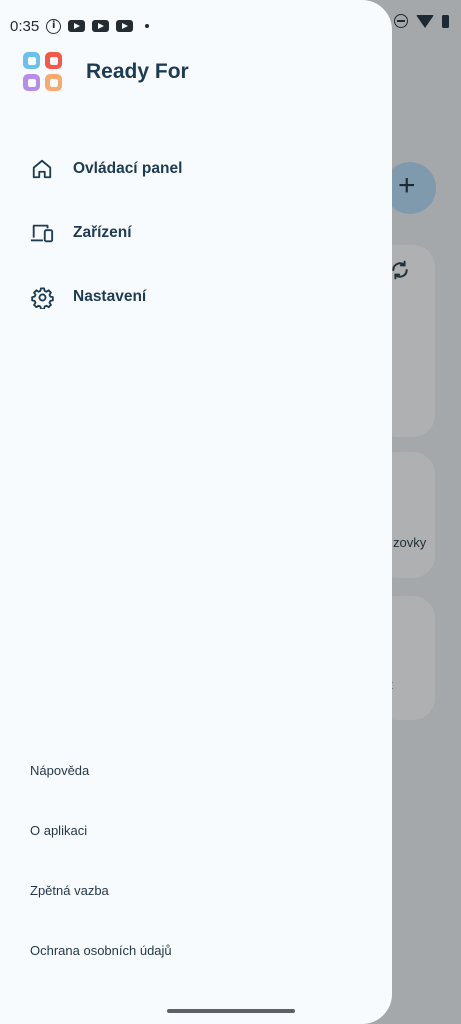  Describe the element at coordinates (147, 26) in the screenshot. I see `more-notifications-dot-icon` at that location.